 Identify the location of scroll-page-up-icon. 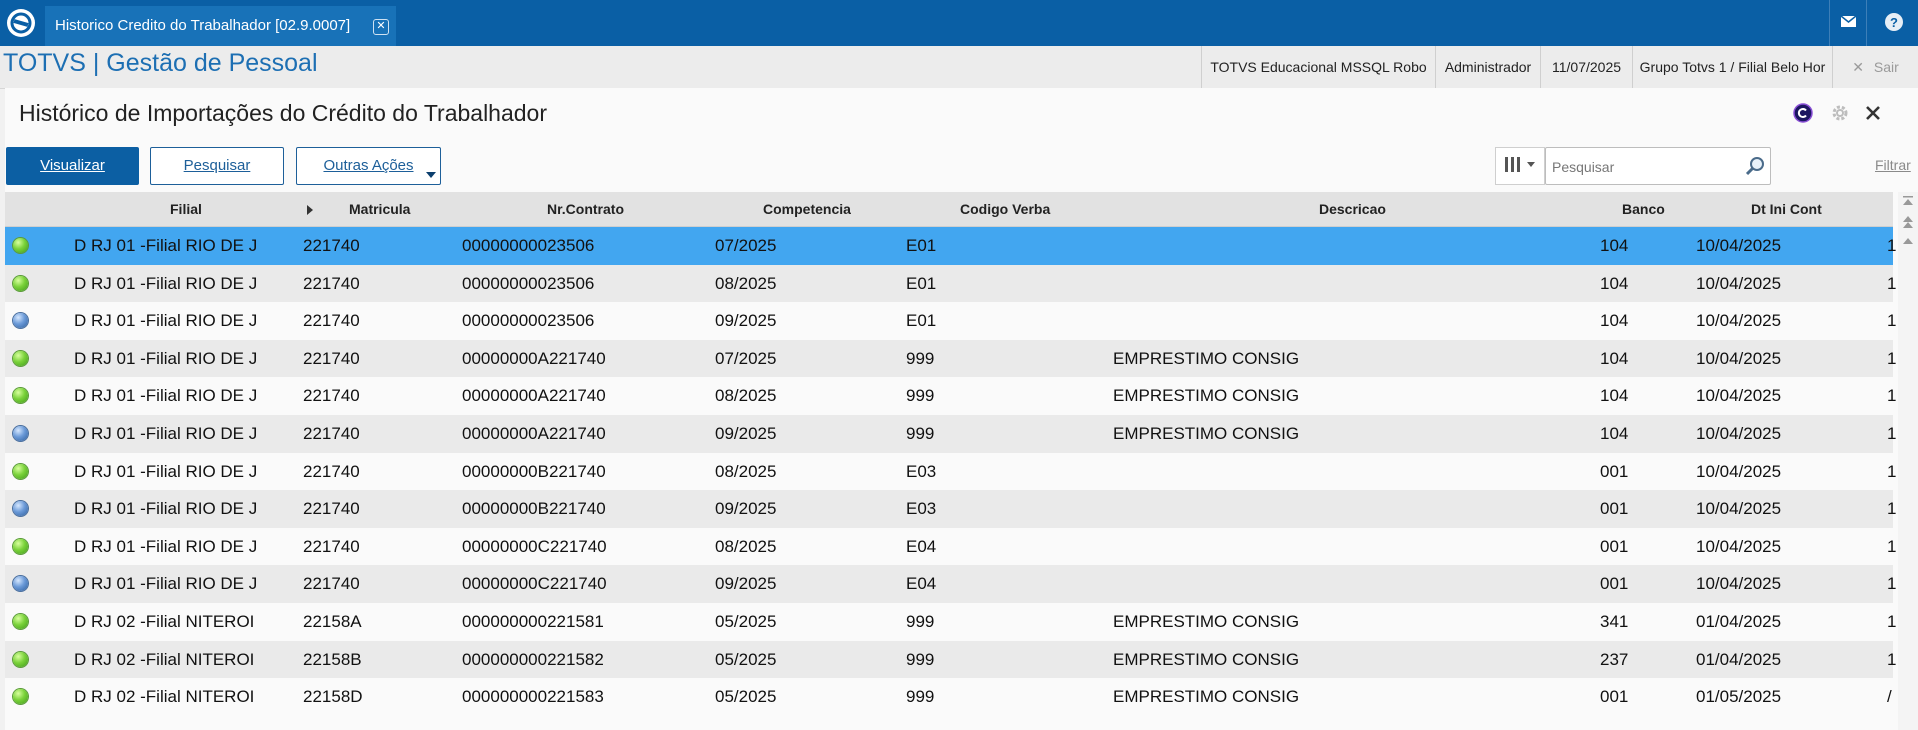
(1908, 222).